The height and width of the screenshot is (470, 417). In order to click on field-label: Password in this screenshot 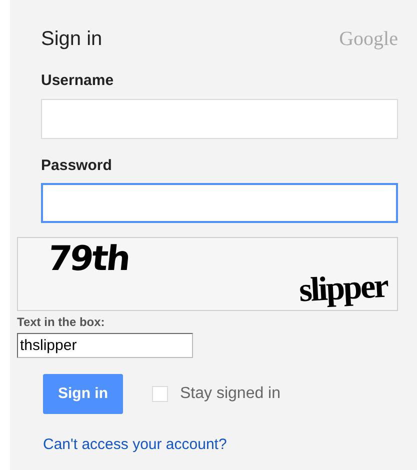, I will do `click(77, 166)`.